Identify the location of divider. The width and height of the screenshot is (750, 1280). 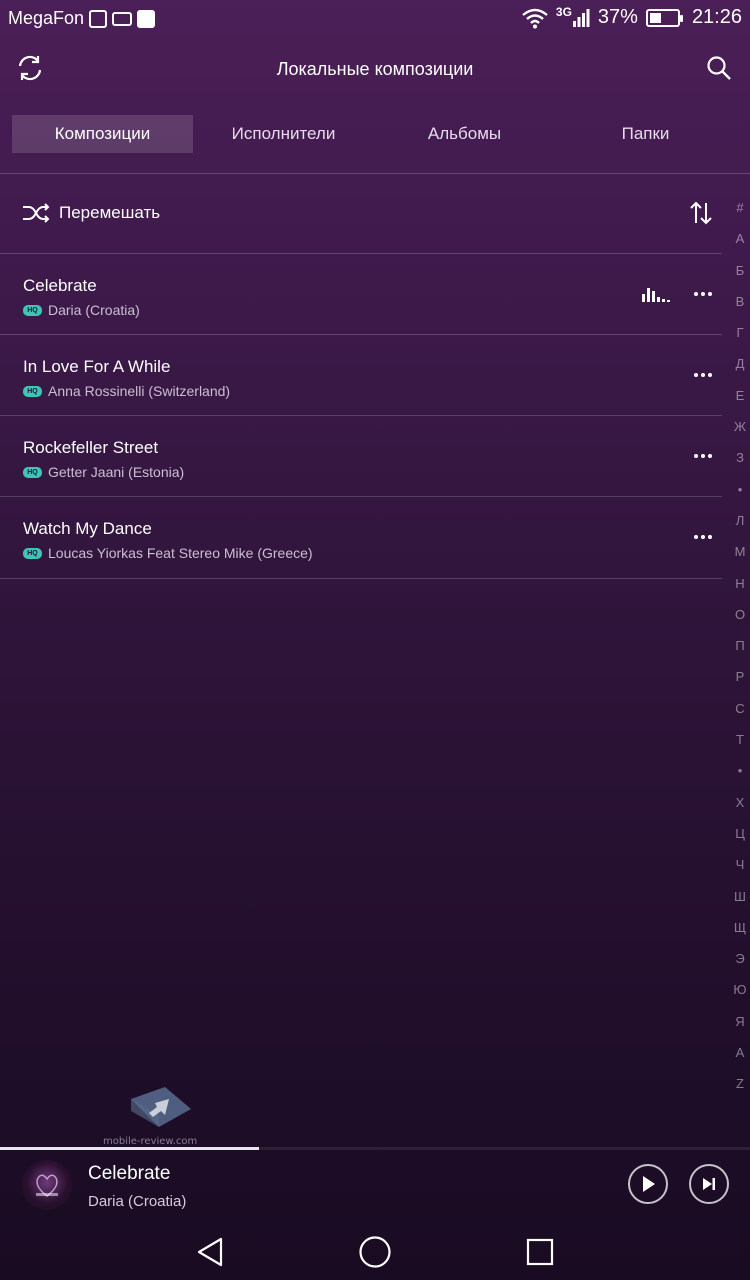
(361, 578).